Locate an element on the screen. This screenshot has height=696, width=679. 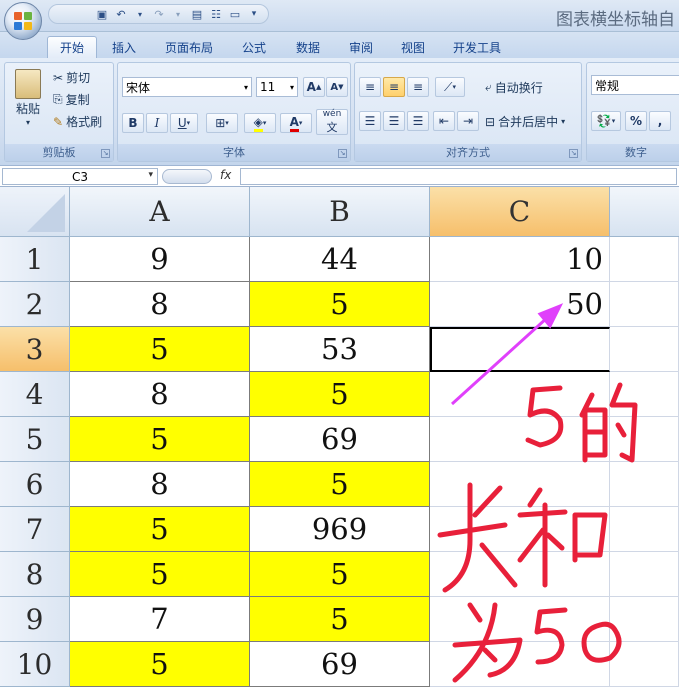
align-bottom-button: ≡ is located at coordinates (418, 87).